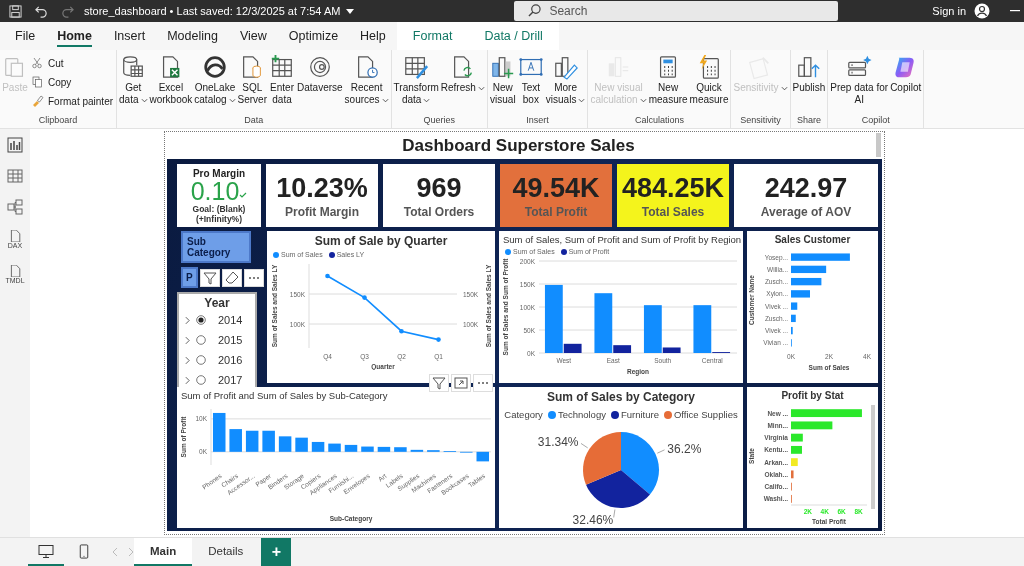 The width and height of the screenshot is (1024, 566). What do you see at coordinates (209, 277) in the screenshot?
I see `filter-icon` at bounding box center [209, 277].